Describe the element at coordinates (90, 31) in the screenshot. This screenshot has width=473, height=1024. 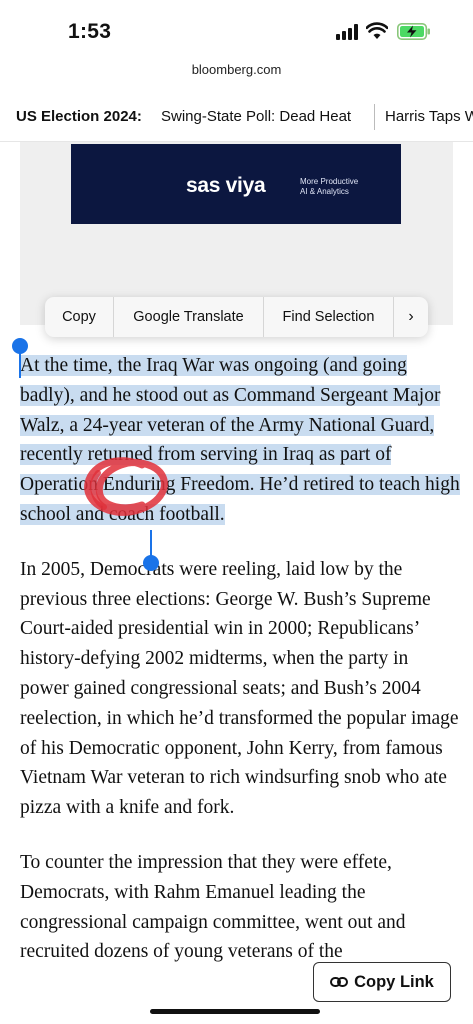
I see `status-time: 1:53` at that location.